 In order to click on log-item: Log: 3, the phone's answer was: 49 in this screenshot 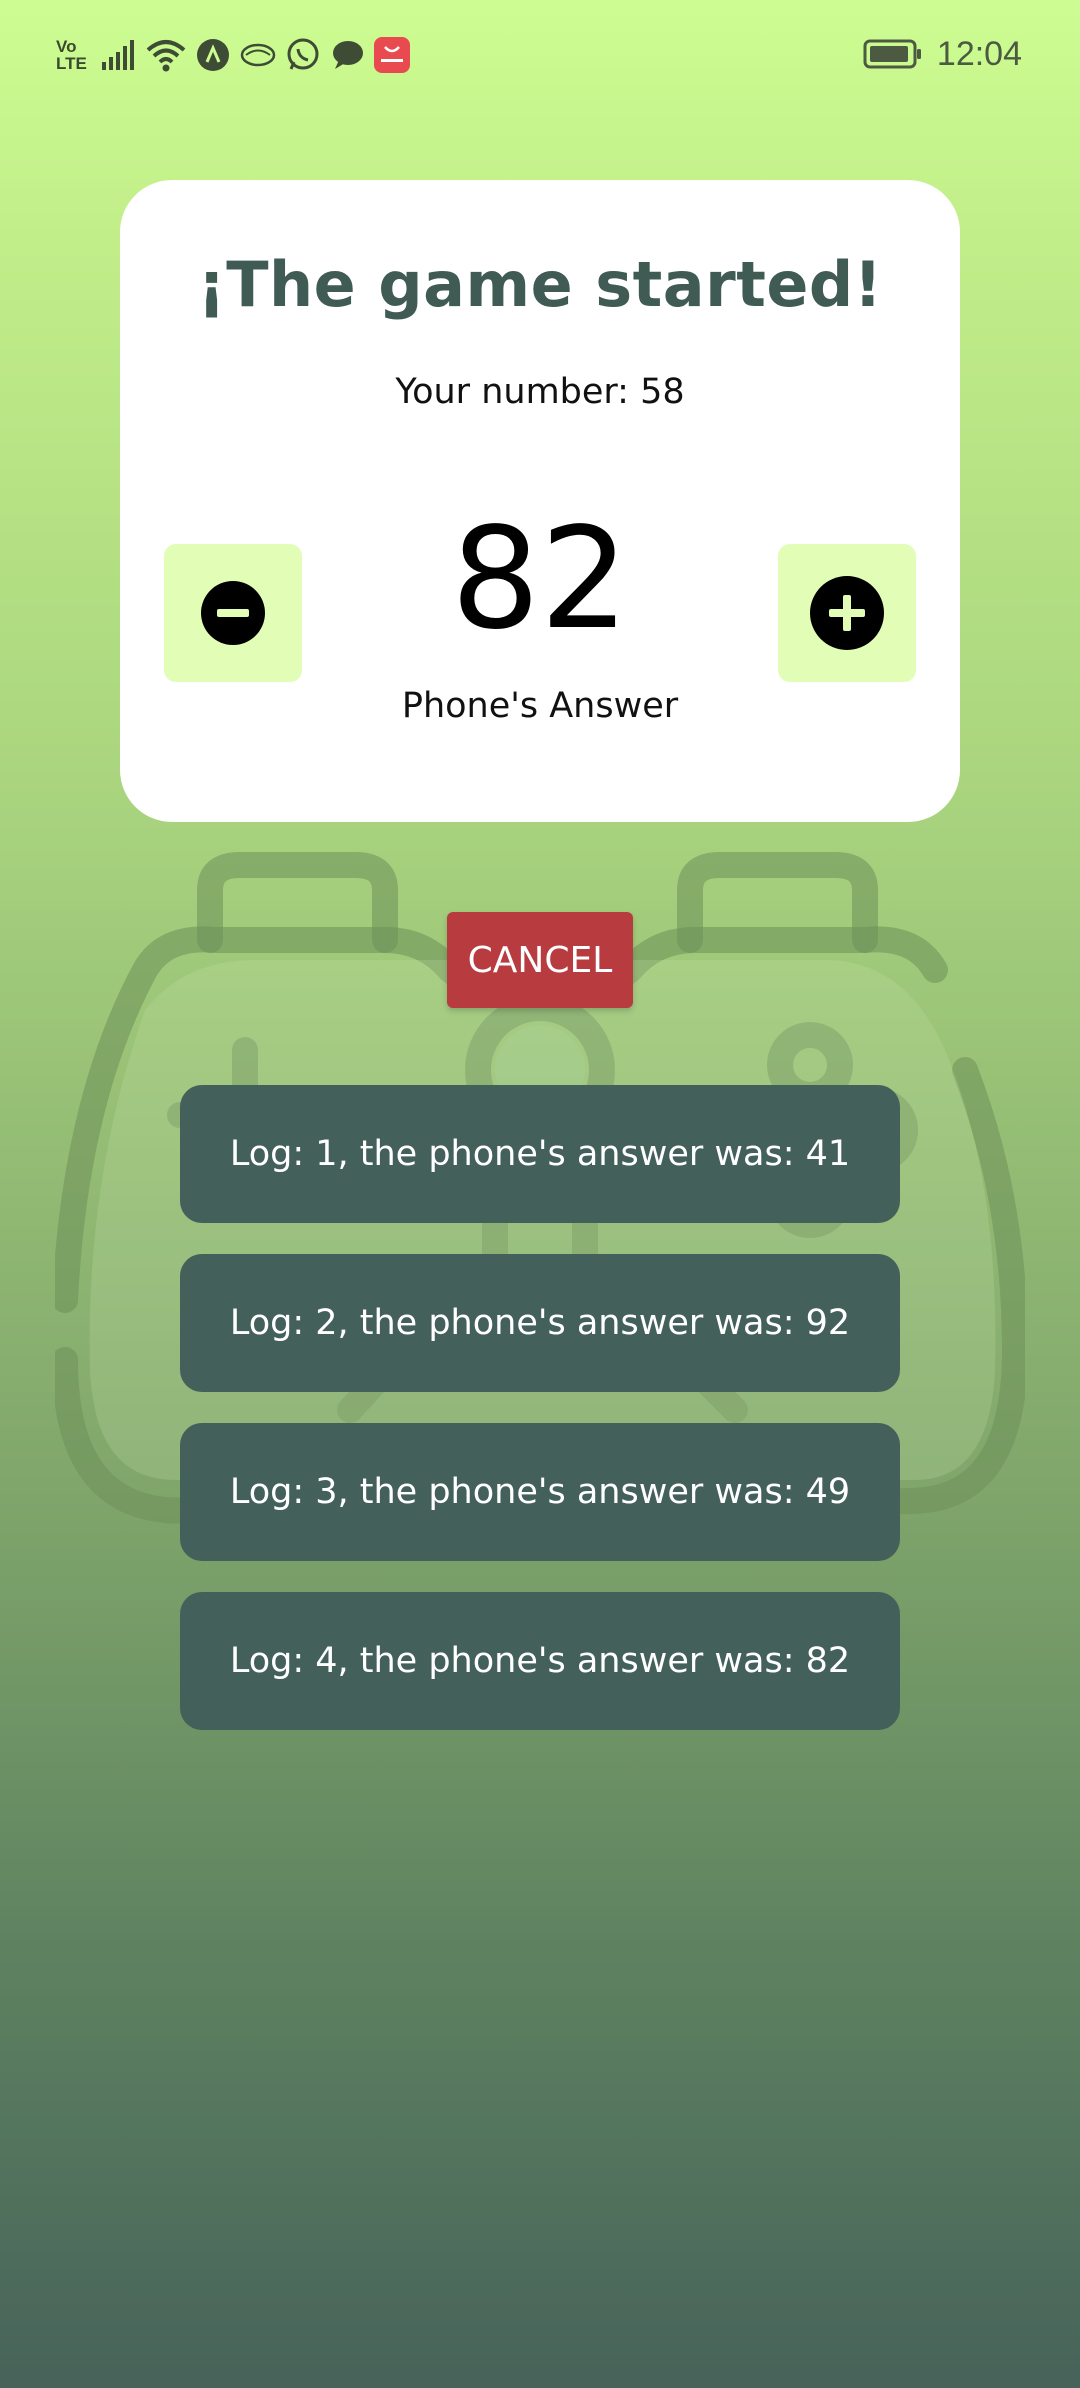, I will do `click(540, 1492)`.